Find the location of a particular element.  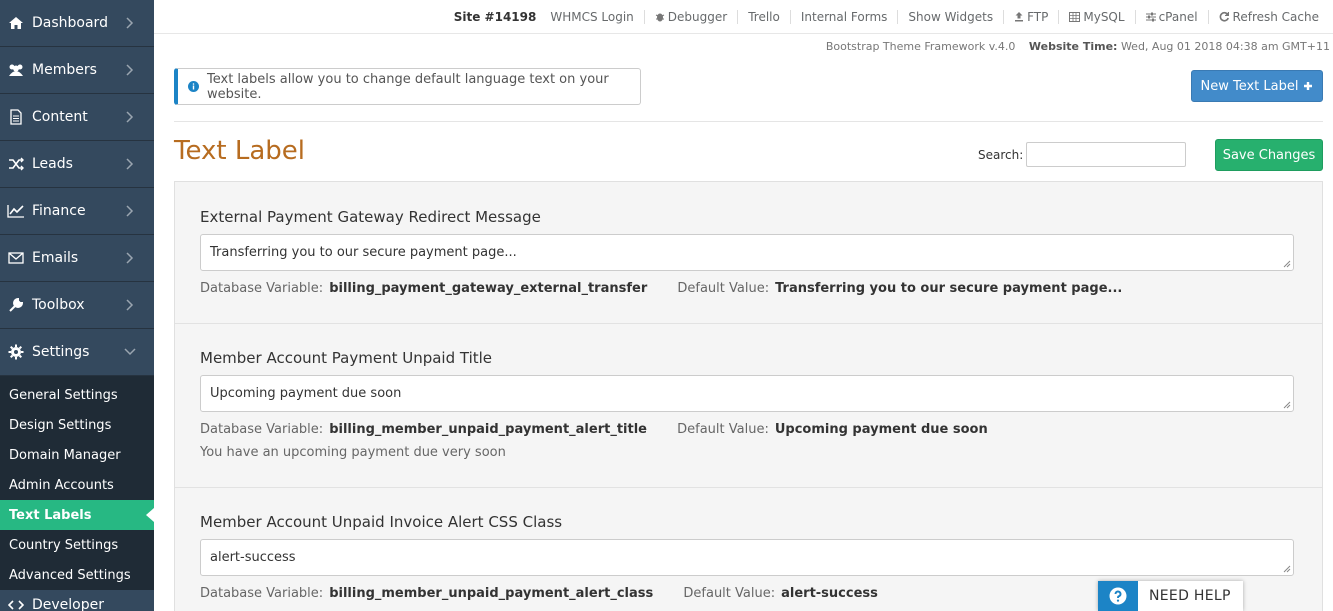

sidebar-subitem-text-labels: Text Labels is located at coordinates (77, 515).